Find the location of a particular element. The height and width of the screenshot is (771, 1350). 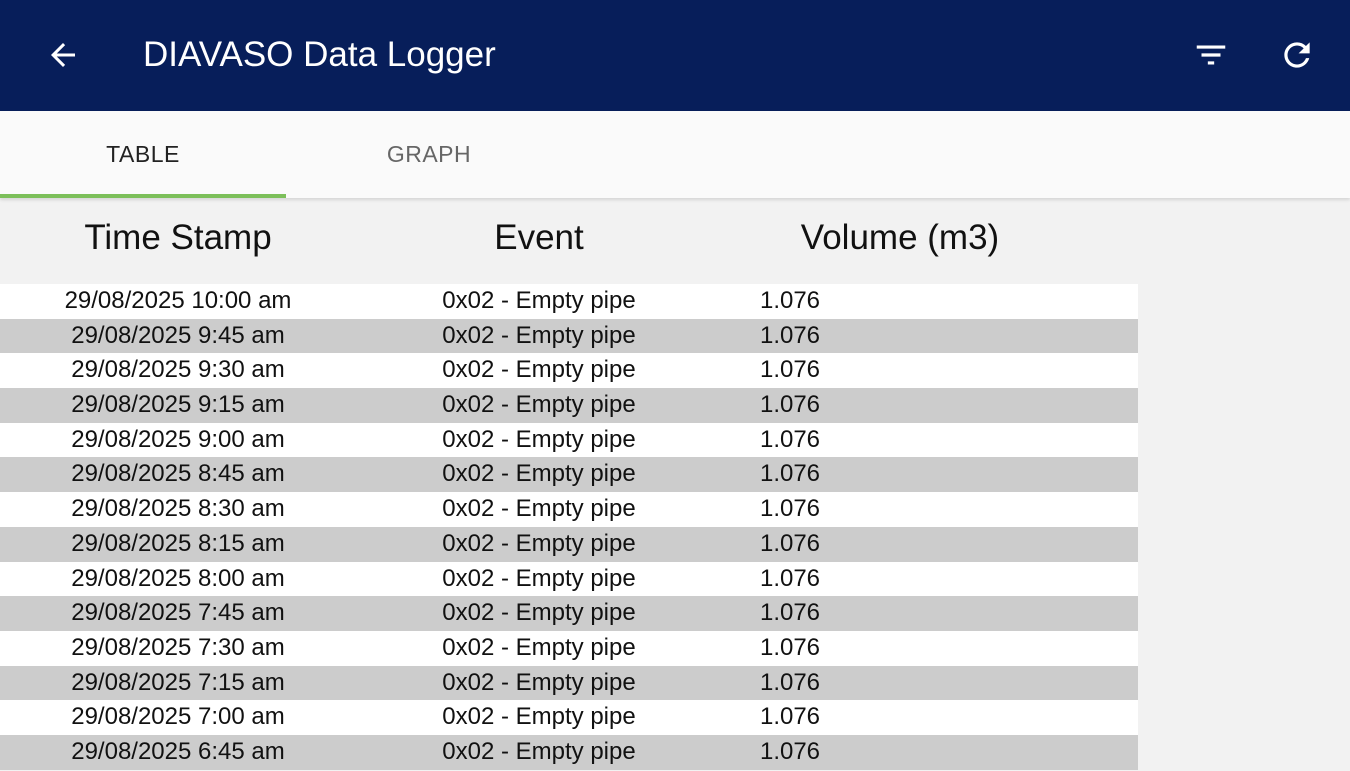

table-row: 29/08/2025 7:30 am 0x02 - Empty pipe 1.076 is located at coordinates (569, 648).